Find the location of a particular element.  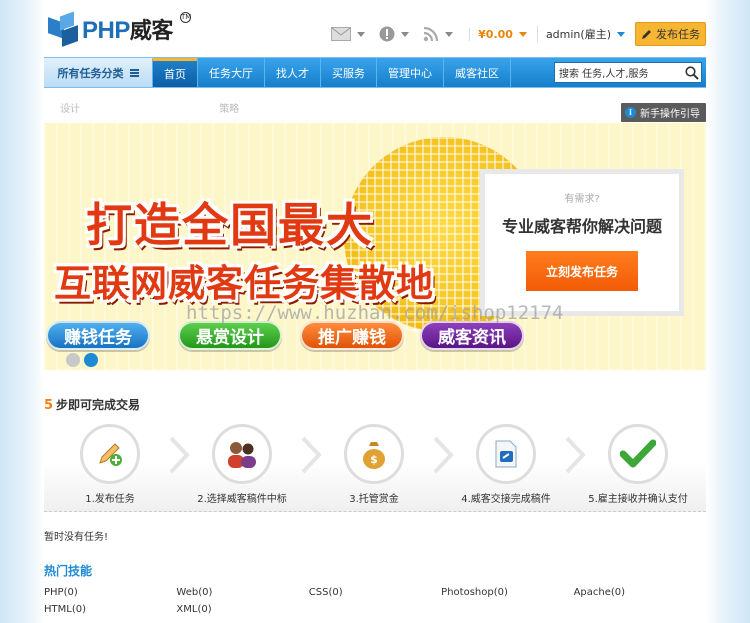

message-menu is located at coordinates (348, 34).